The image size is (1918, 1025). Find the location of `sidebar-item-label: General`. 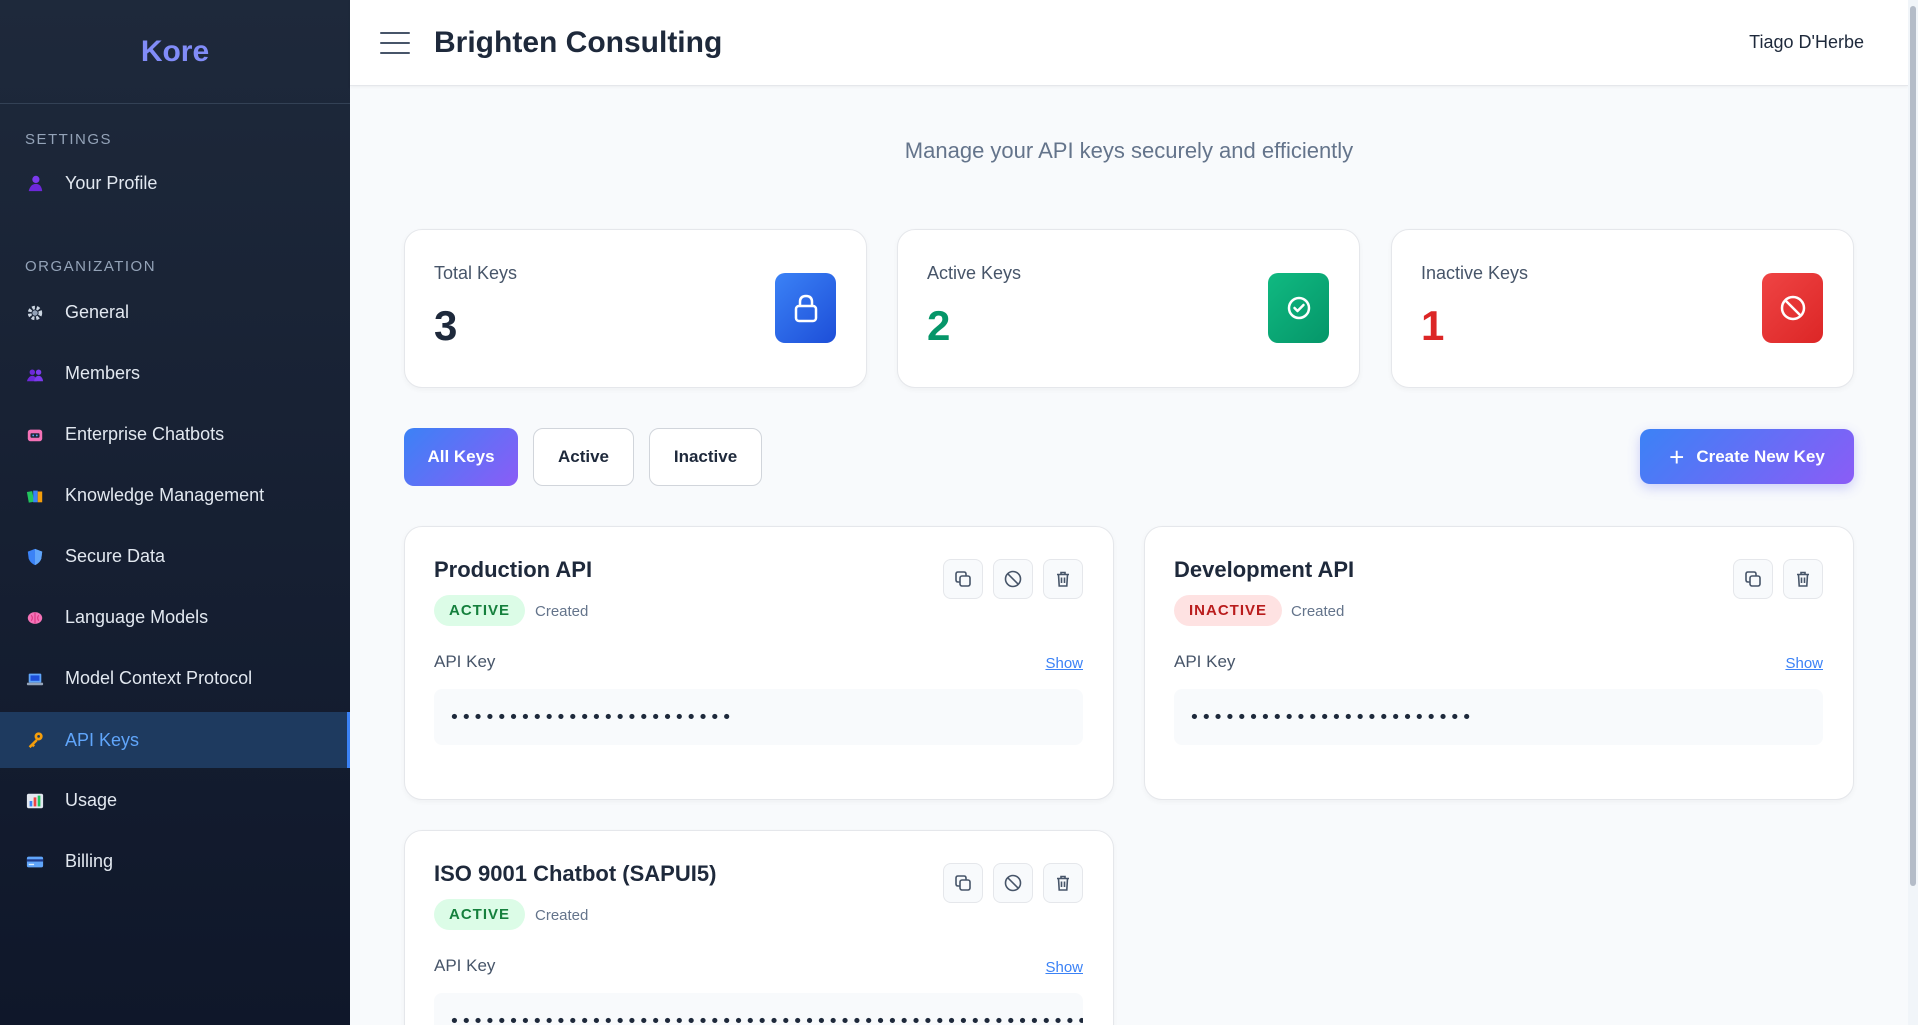

sidebar-item-label: General is located at coordinates (97, 312).